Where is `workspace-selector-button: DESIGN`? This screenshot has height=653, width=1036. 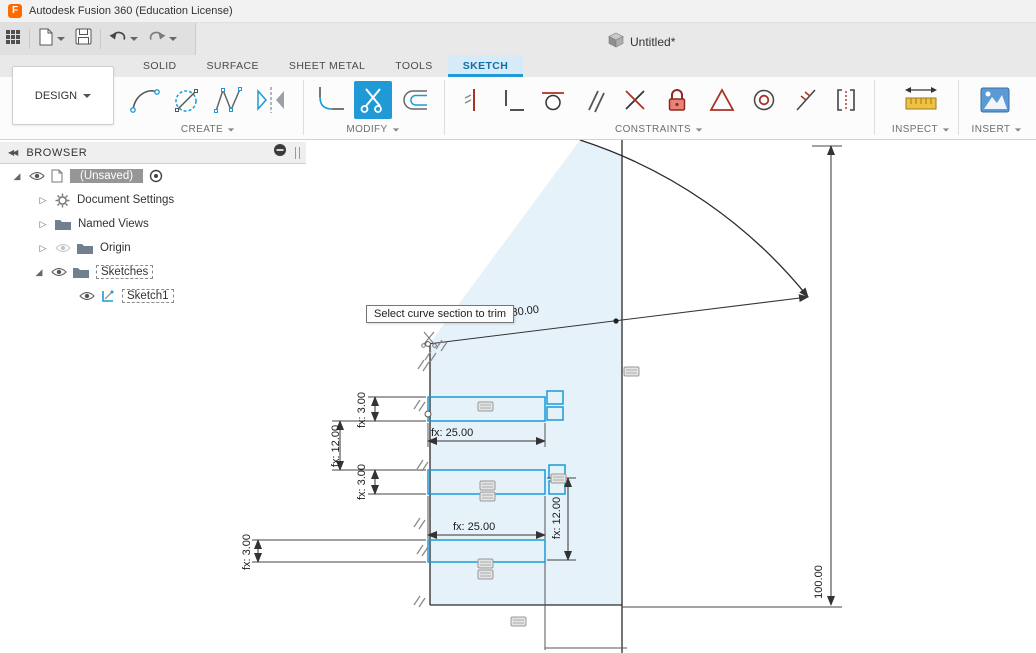 workspace-selector-button: DESIGN is located at coordinates (63, 95).